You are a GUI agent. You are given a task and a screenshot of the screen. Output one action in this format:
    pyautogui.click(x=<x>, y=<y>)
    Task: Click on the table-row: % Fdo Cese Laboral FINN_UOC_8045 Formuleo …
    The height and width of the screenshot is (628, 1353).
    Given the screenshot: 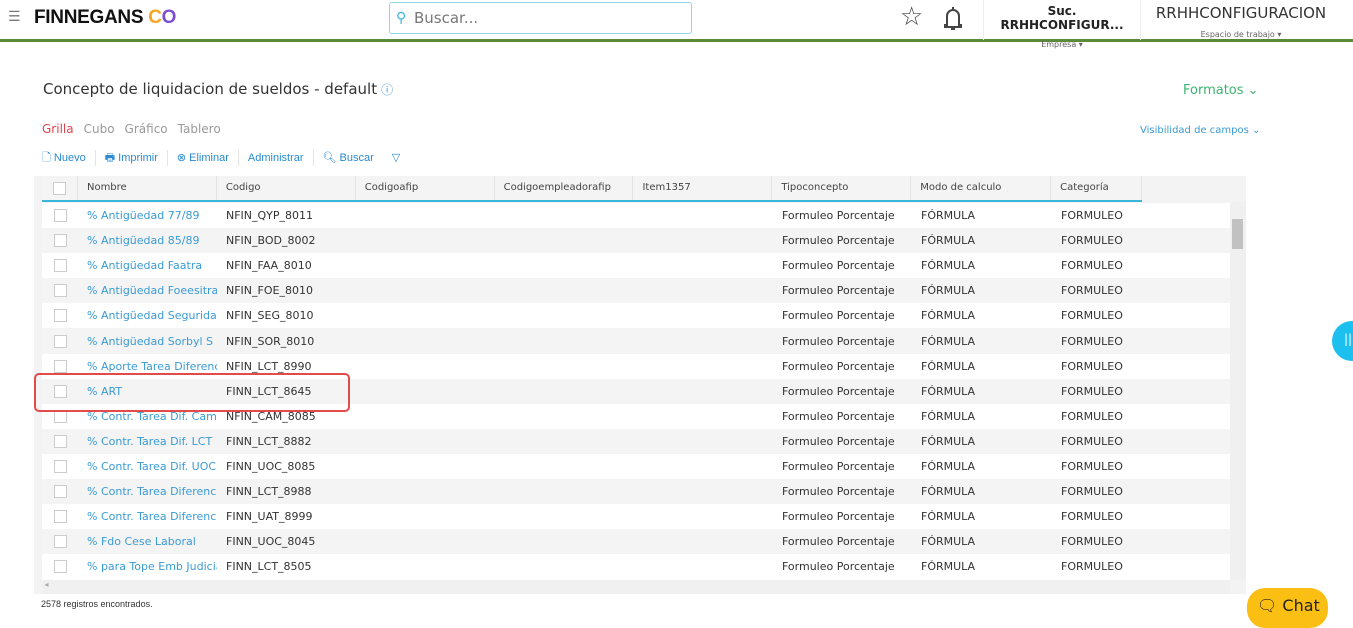 What is the action you would take?
    pyautogui.click(x=636, y=542)
    